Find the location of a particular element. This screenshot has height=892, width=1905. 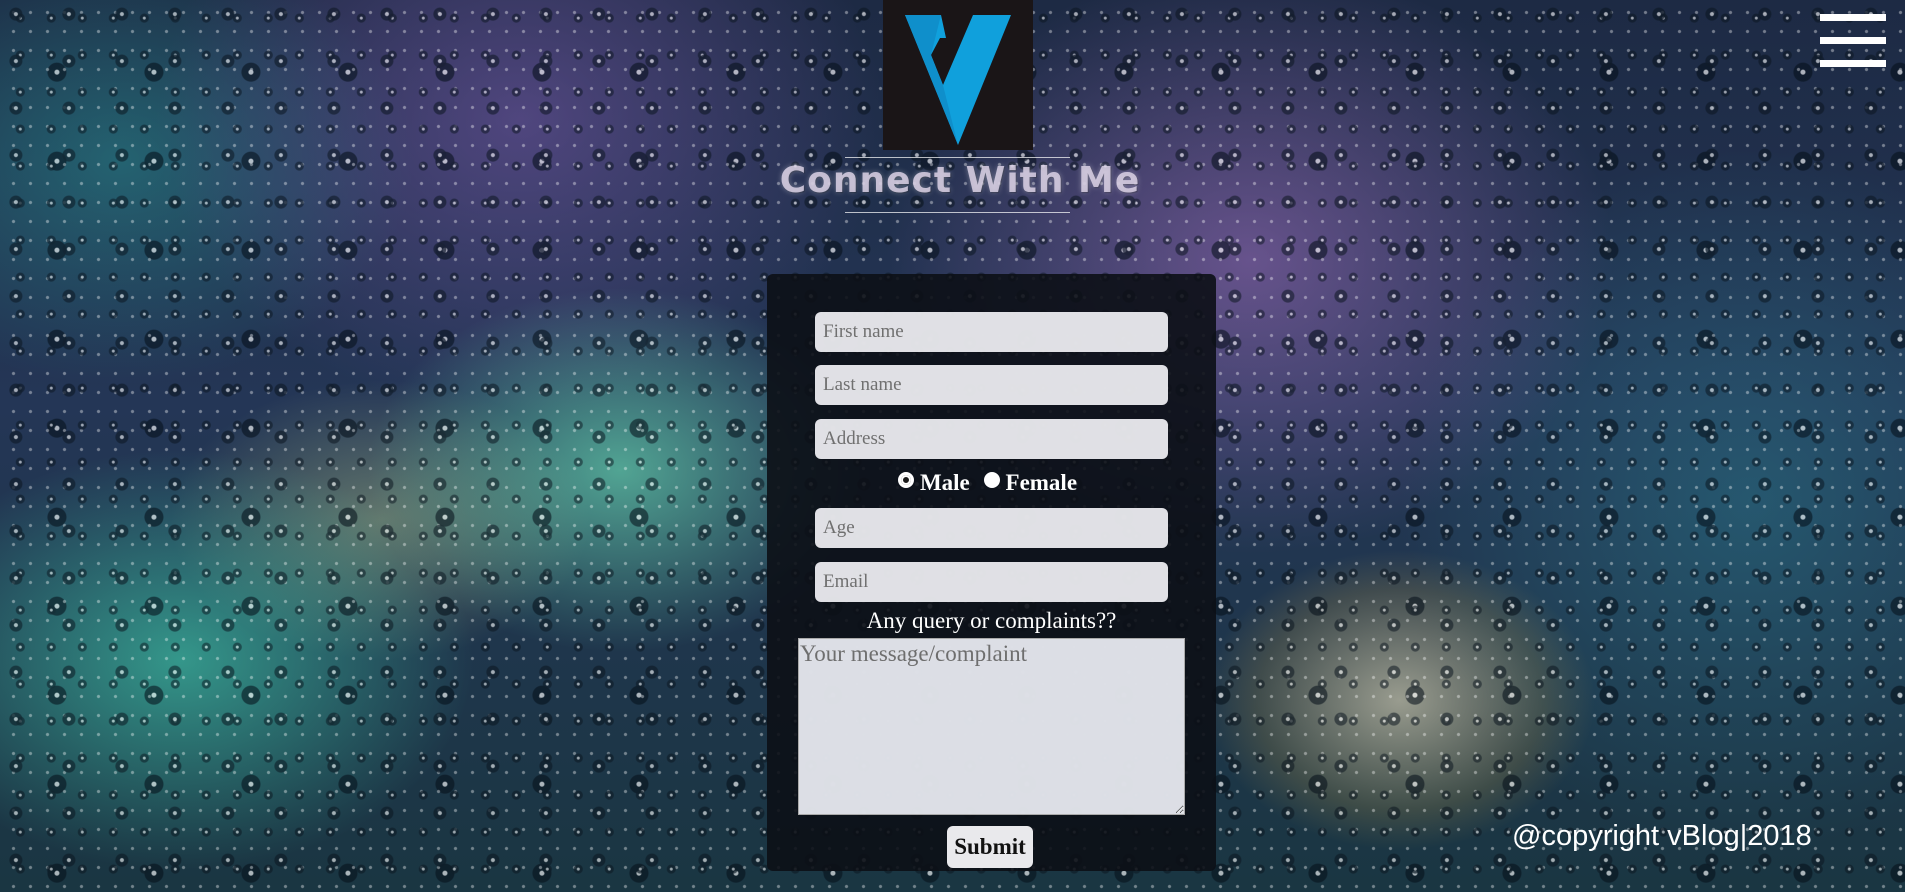

message-textarea is located at coordinates (991, 726).